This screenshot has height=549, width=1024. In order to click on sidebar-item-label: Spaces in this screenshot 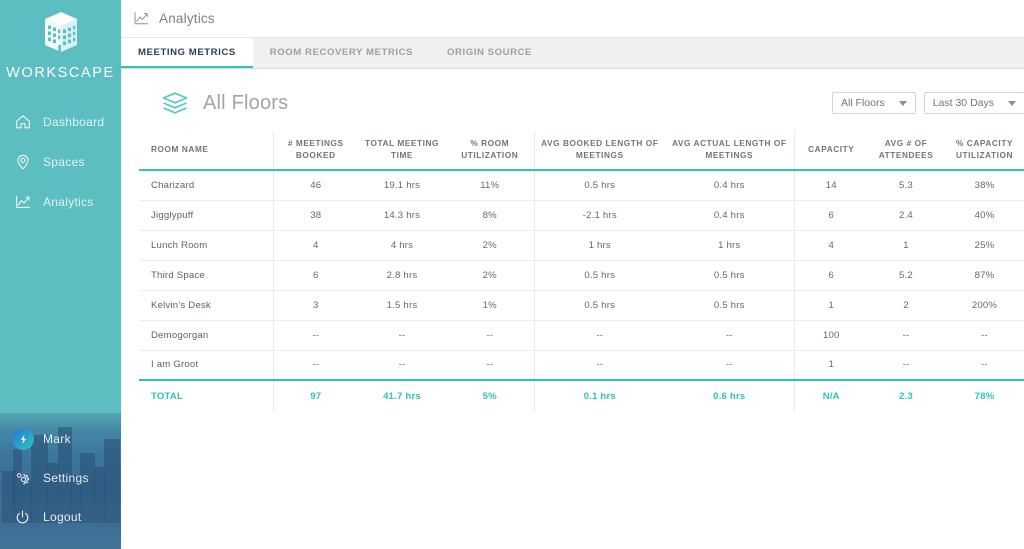, I will do `click(64, 162)`.